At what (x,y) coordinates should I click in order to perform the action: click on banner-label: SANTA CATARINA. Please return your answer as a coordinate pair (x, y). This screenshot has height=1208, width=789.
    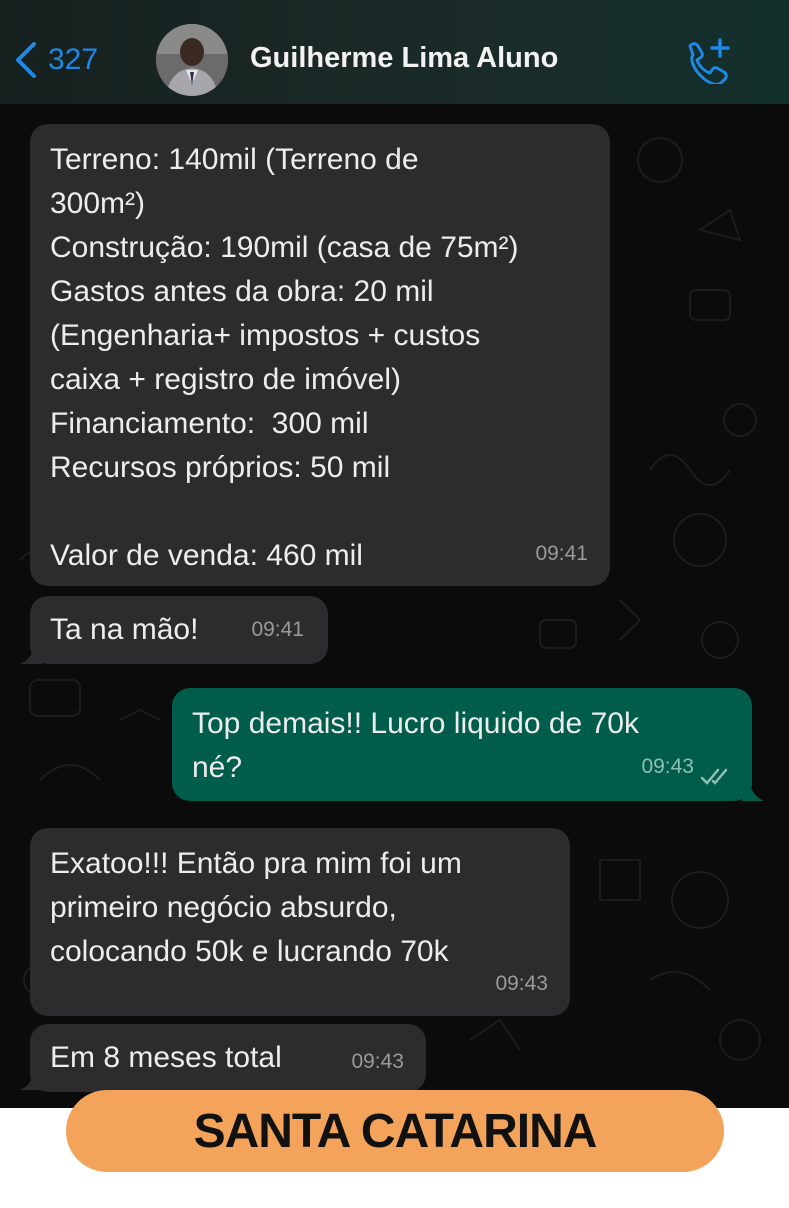
    Looking at the image, I should click on (395, 1131).